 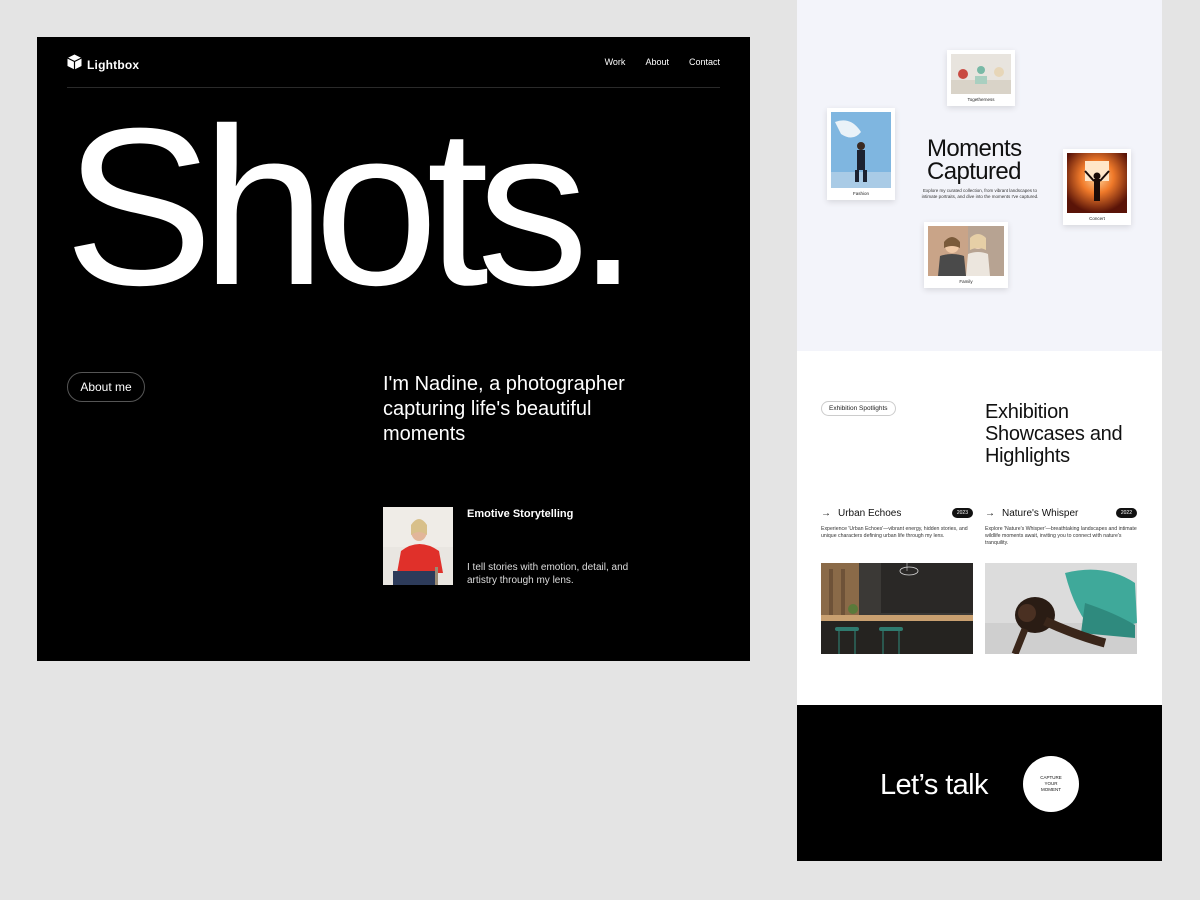 I want to click on photo-caption: Togetherness, so click(x=981, y=99).